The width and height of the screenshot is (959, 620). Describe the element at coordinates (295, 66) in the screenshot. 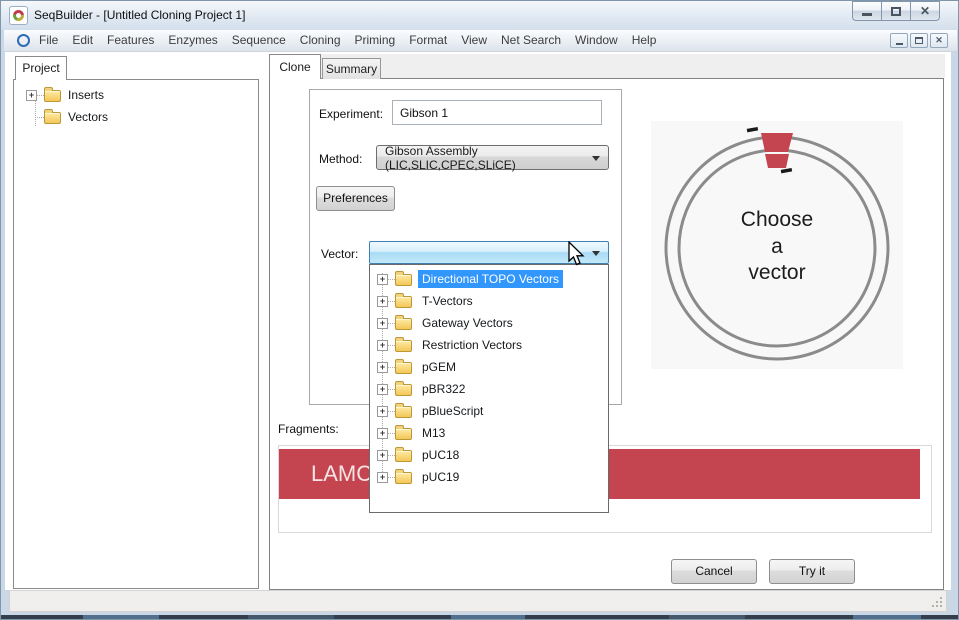

I see `tab-clone: Clone` at that location.